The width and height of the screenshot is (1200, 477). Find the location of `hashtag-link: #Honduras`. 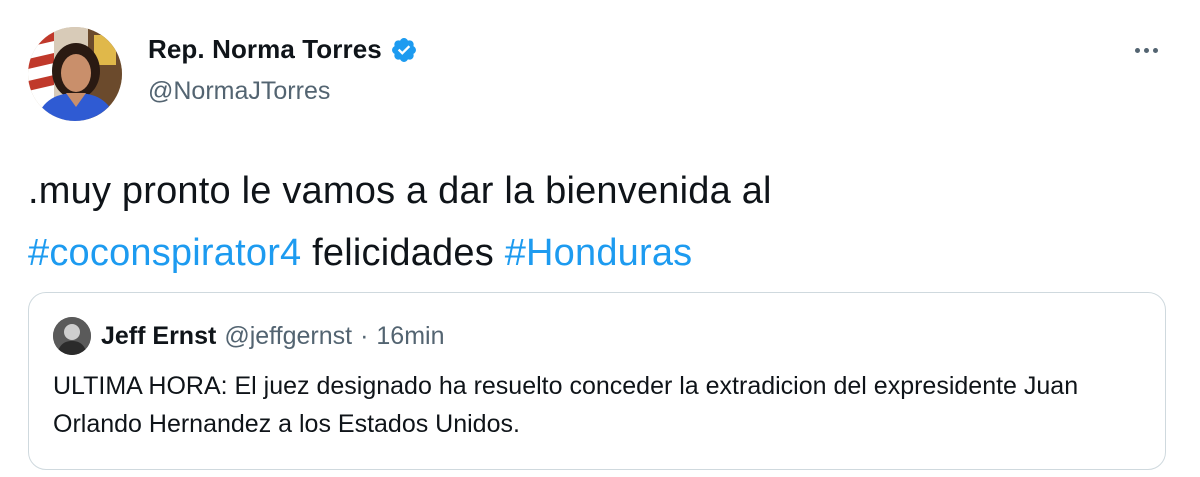

hashtag-link: #Honduras is located at coordinates (599, 253).